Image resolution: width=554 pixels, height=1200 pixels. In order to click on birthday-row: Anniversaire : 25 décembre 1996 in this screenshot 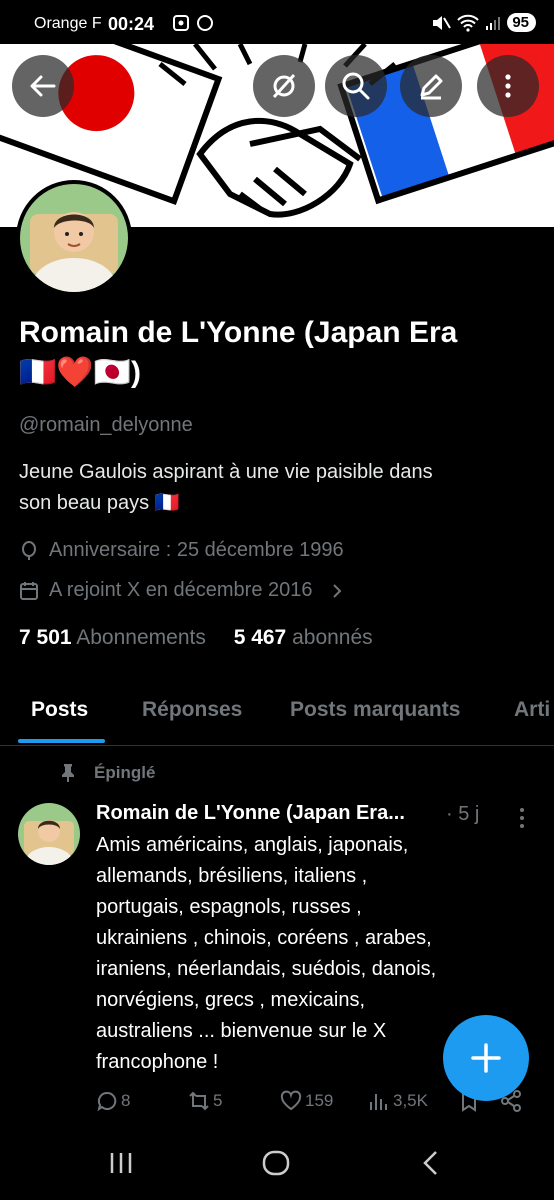, I will do `click(181, 550)`.